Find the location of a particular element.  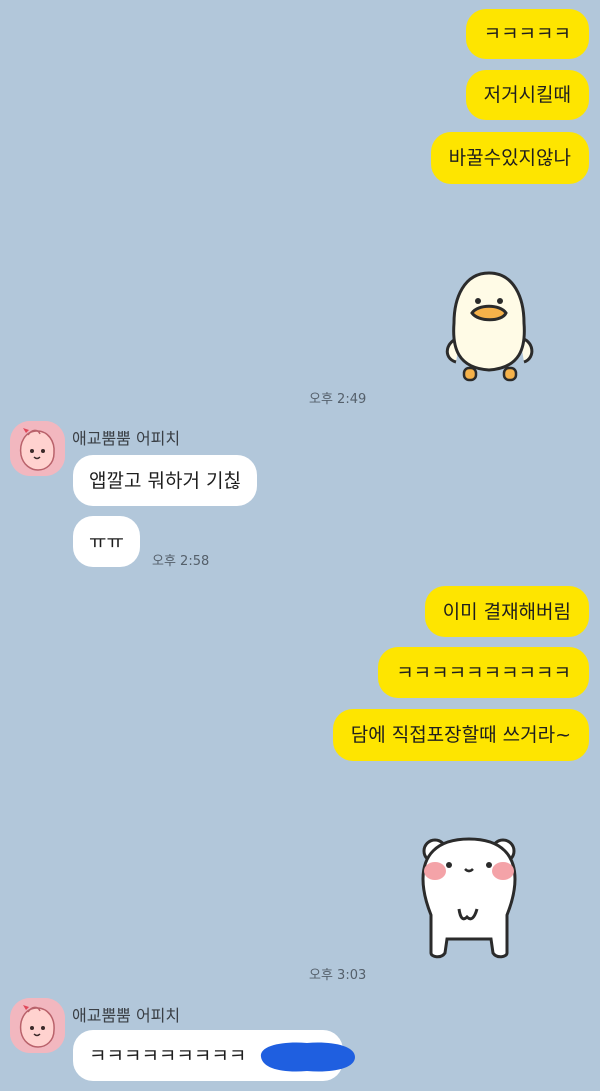

my-message-bubble: 담에 직접포장할때 쓰거라~ is located at coordinates (460, 735).